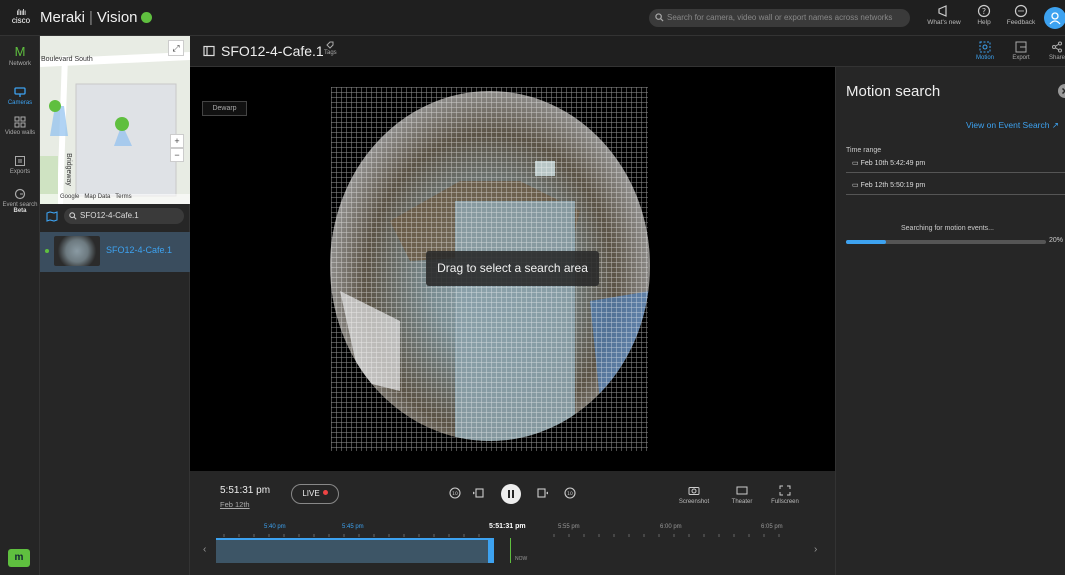  What do you see at coordinates (1053, 50) in the screenshot?
I see `share-button: Share` at bounding box center [1053, 50].